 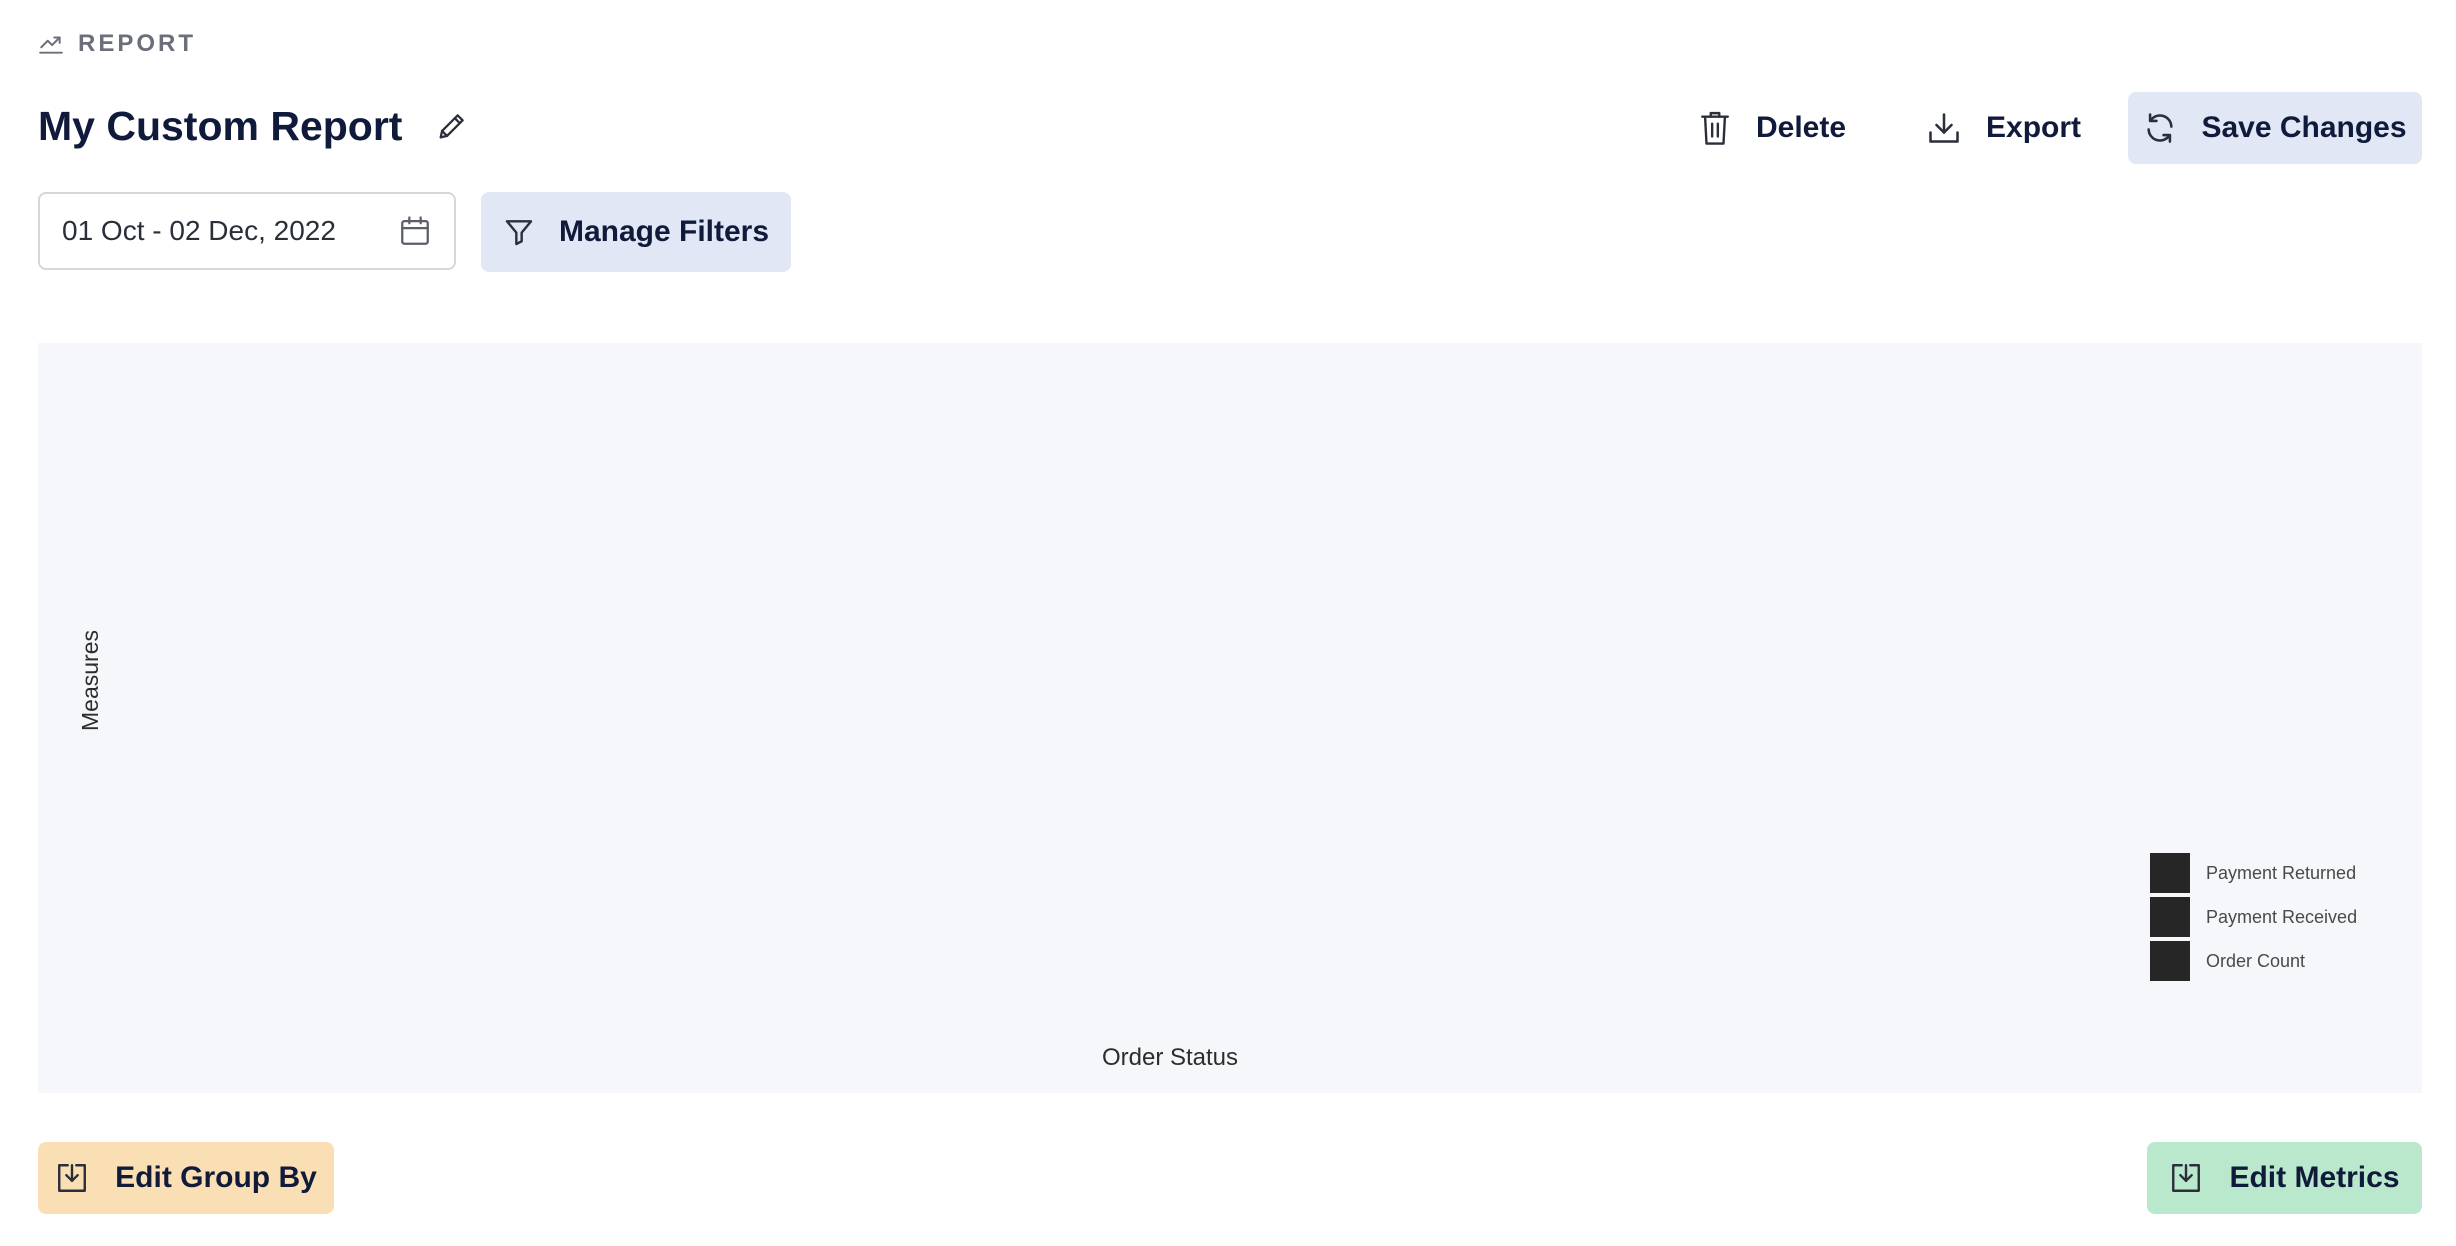 I want to click on export-button: Export, so click(x=2003, y=128).